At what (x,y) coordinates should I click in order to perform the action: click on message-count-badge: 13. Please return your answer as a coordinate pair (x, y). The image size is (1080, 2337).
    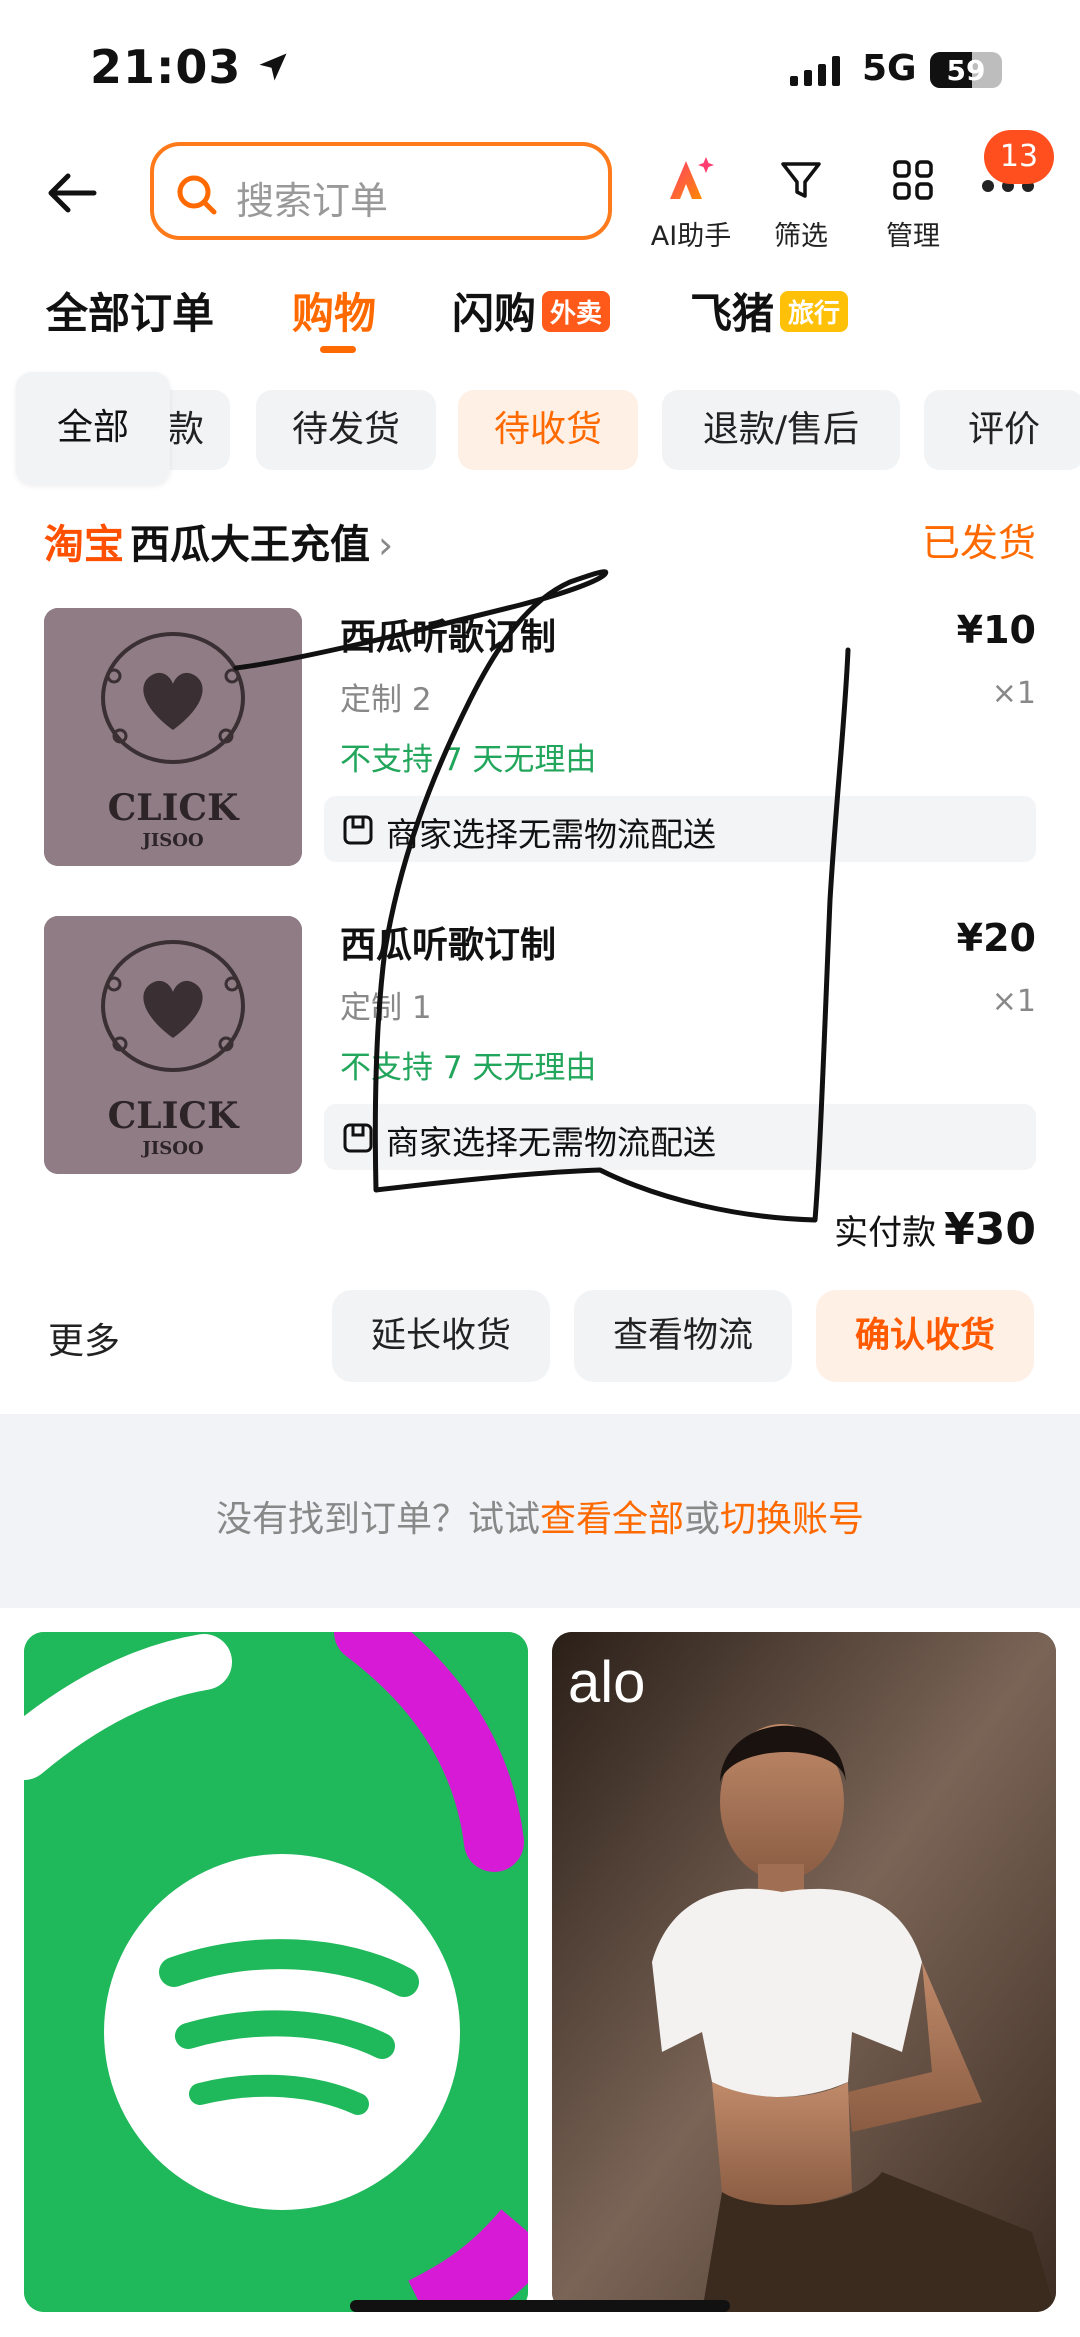
    Looking at the image, I should click on (1019, 157).